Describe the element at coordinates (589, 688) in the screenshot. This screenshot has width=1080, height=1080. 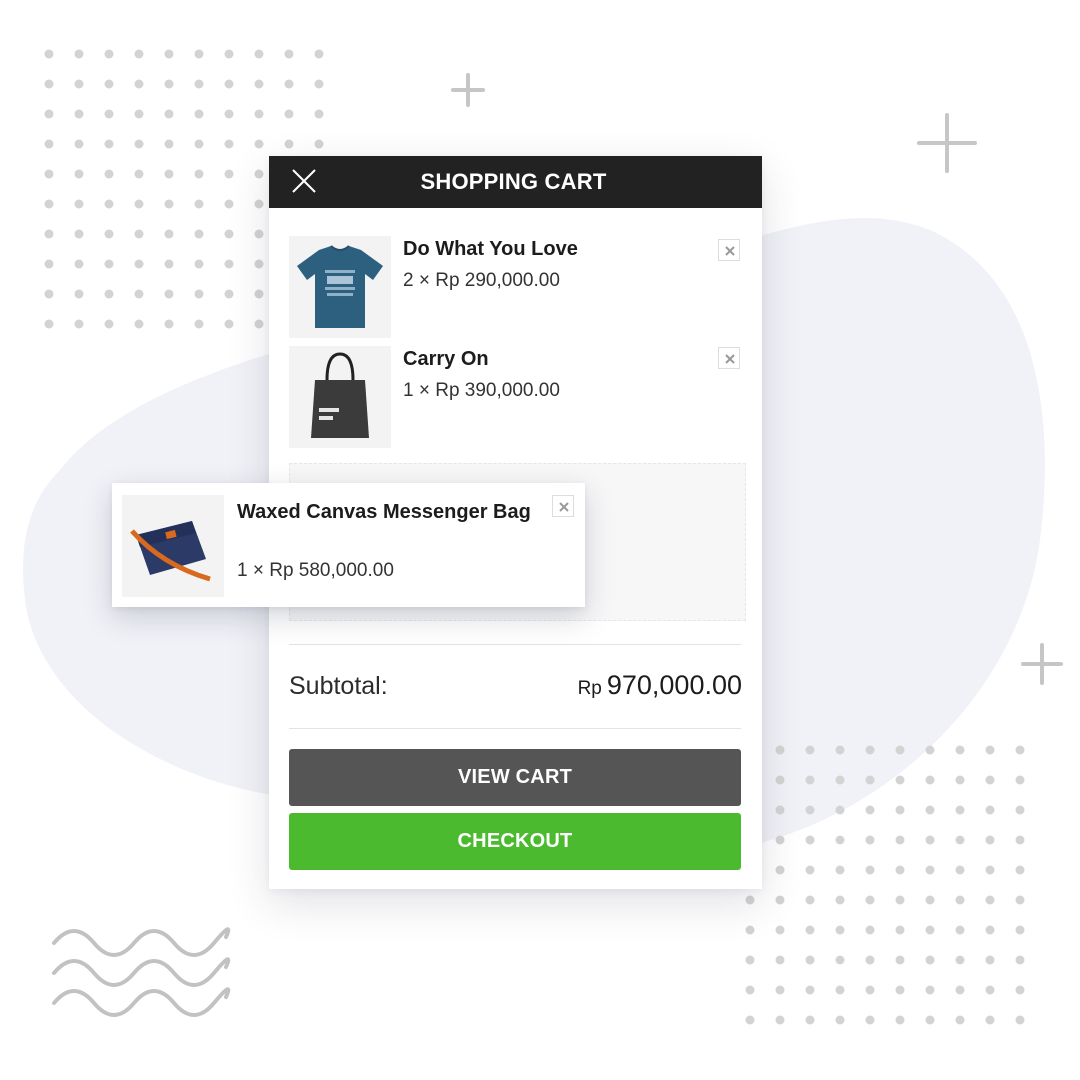
I see `subtotal-currency: Rp` at that location.